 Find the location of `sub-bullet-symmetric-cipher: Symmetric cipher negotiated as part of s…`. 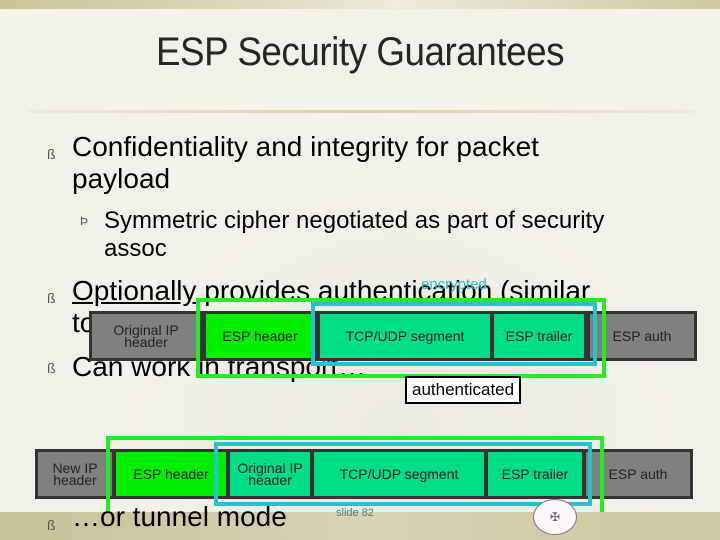

sub-bullet-symmetric-cipher: Symmetric cipher negotiated as part of s… is located at coordinates (354, 235).